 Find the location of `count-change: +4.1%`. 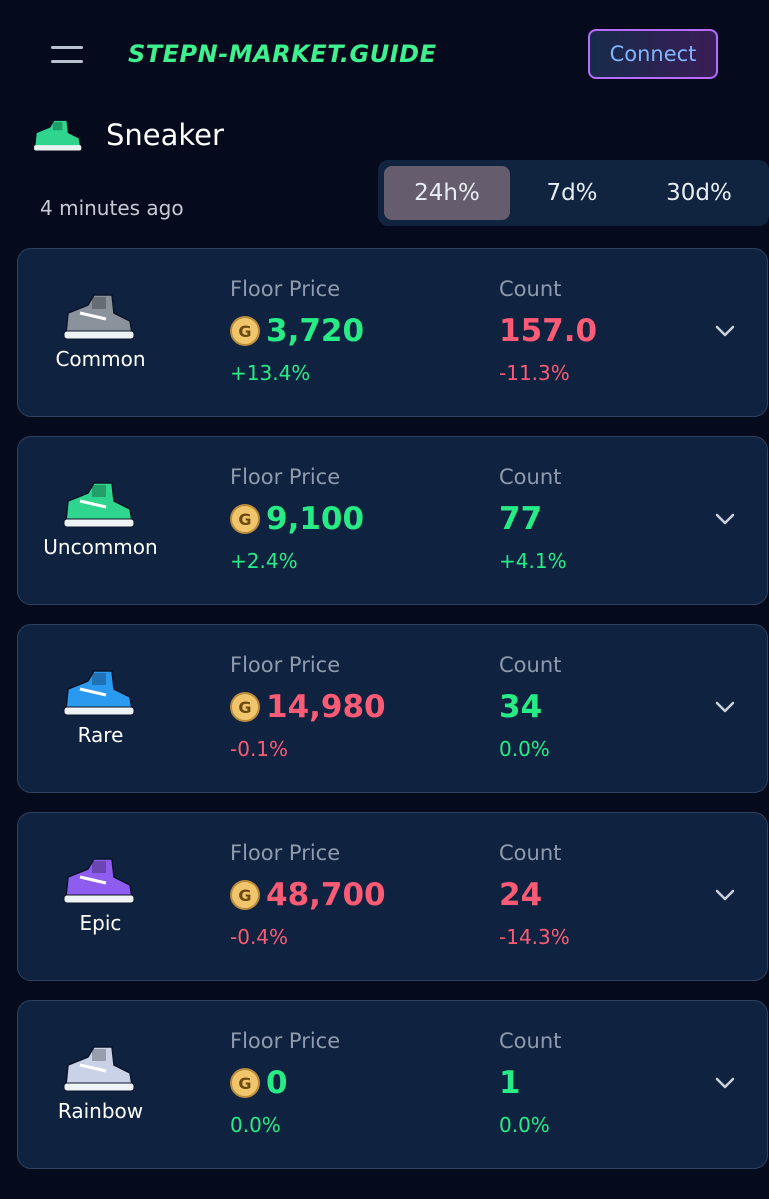

count-change: +4.1% is located at coordinates (533, 561).